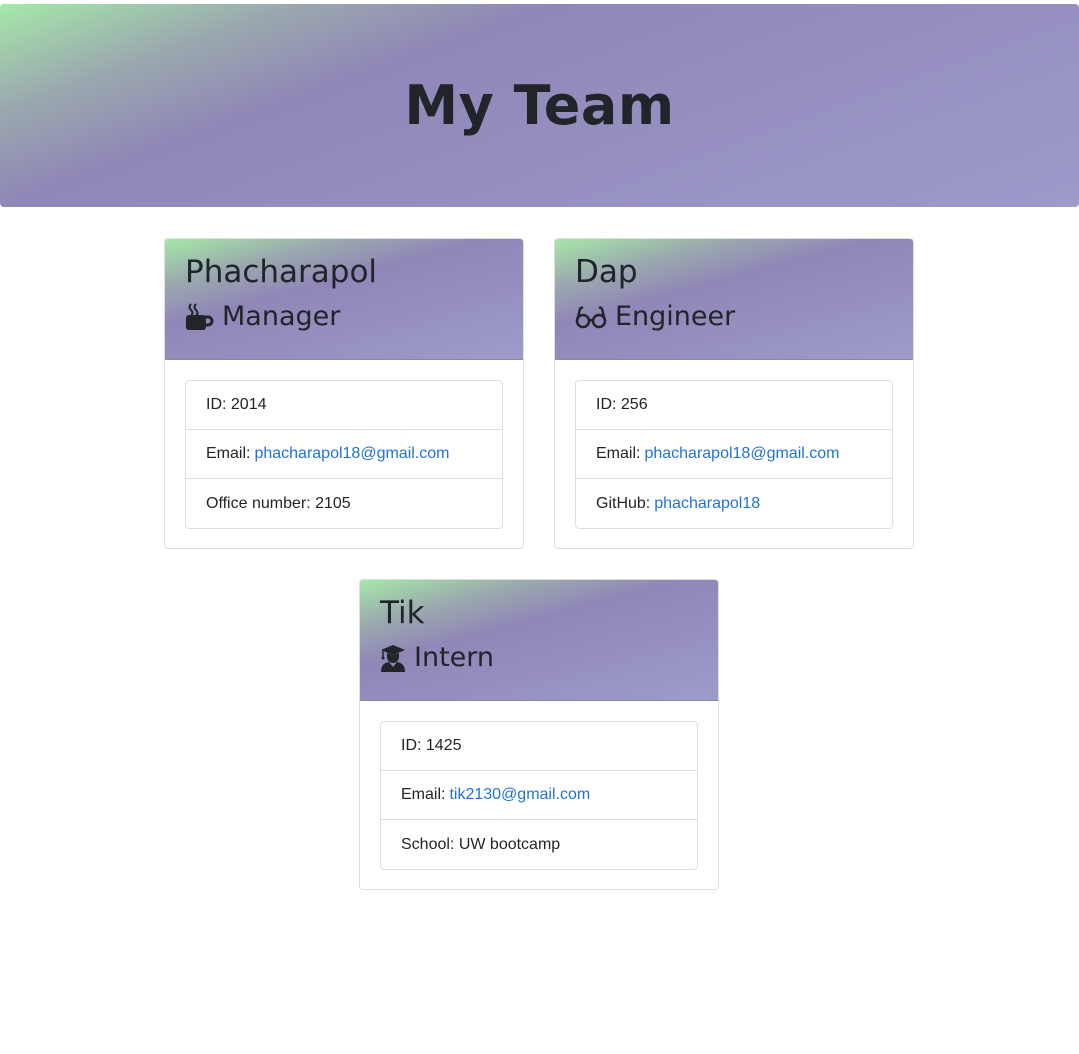 The width and height of the screenshot is (1079, 1054). Describe the element at coordinates (200, 316) in the screenshot. I see `coffee-icon` at that location.